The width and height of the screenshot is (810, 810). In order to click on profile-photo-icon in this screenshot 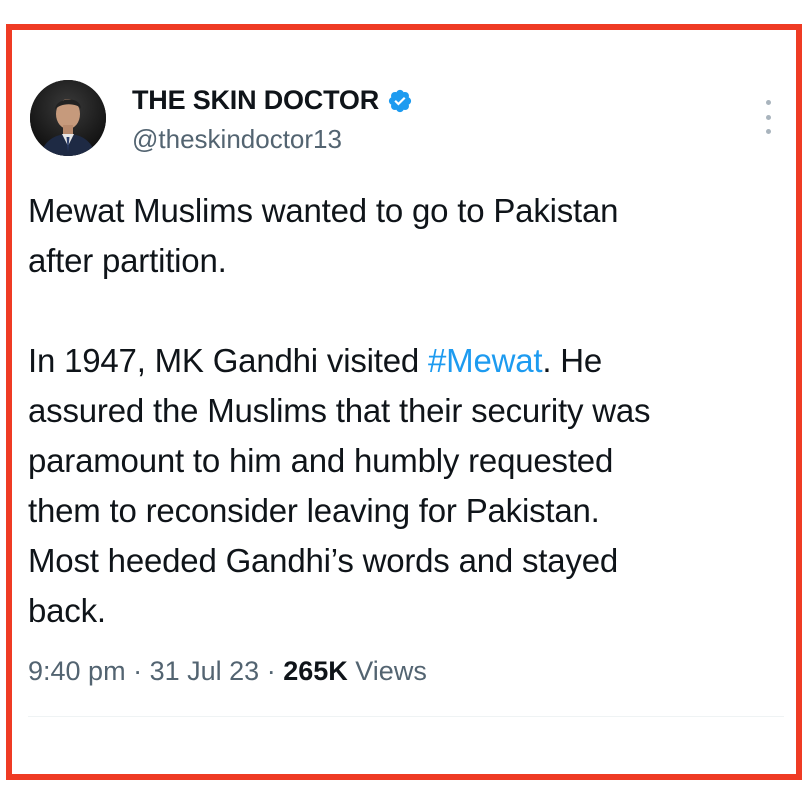, I will do `click(68, 118)`.